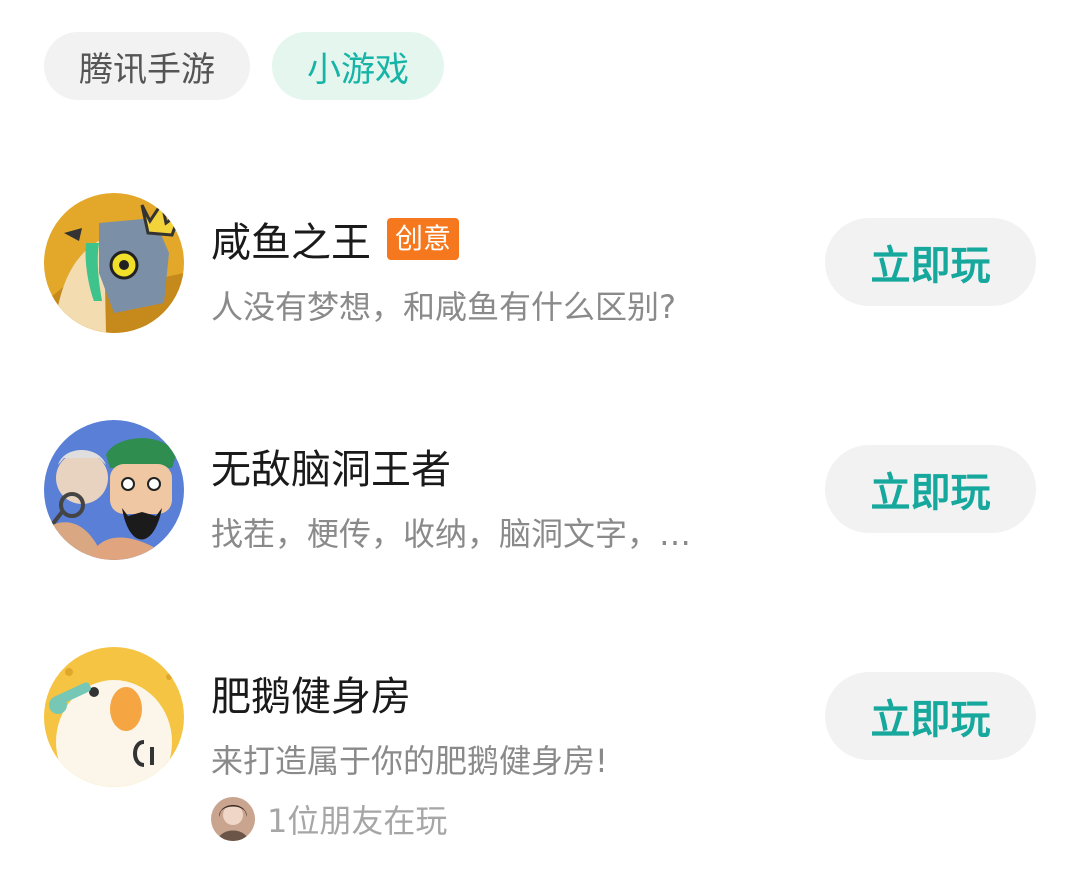  Describe the element at coordinates (114, 490) in the screenshot. I see `brain-hole-king-icon` at that location.